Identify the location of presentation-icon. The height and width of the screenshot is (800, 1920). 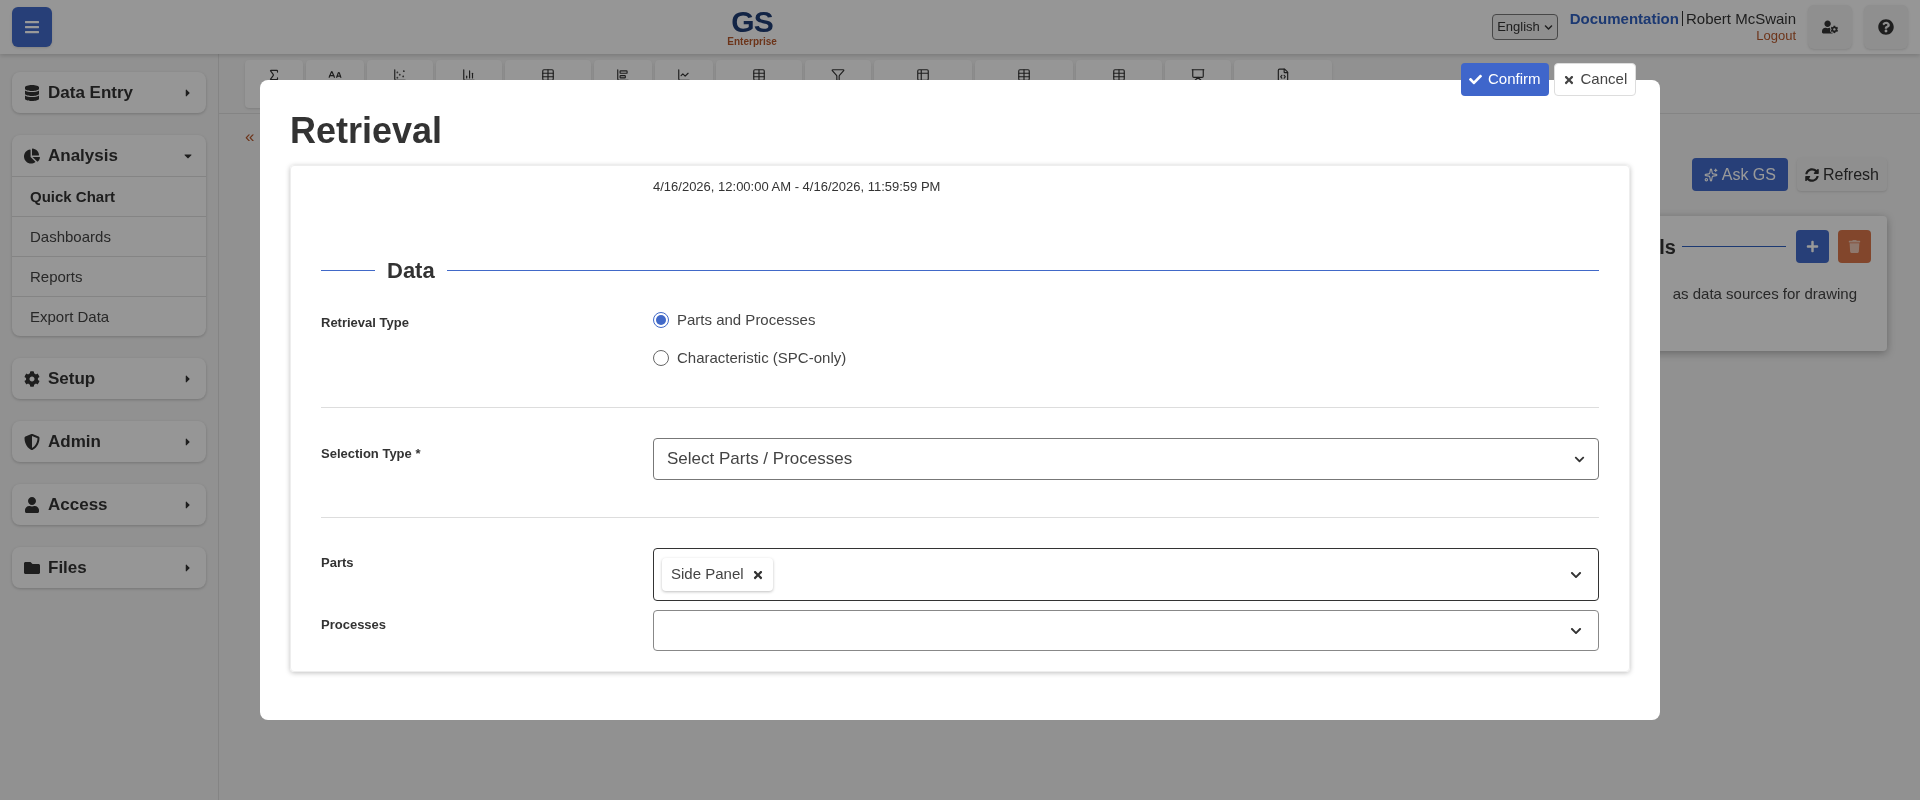
(1198, 75).